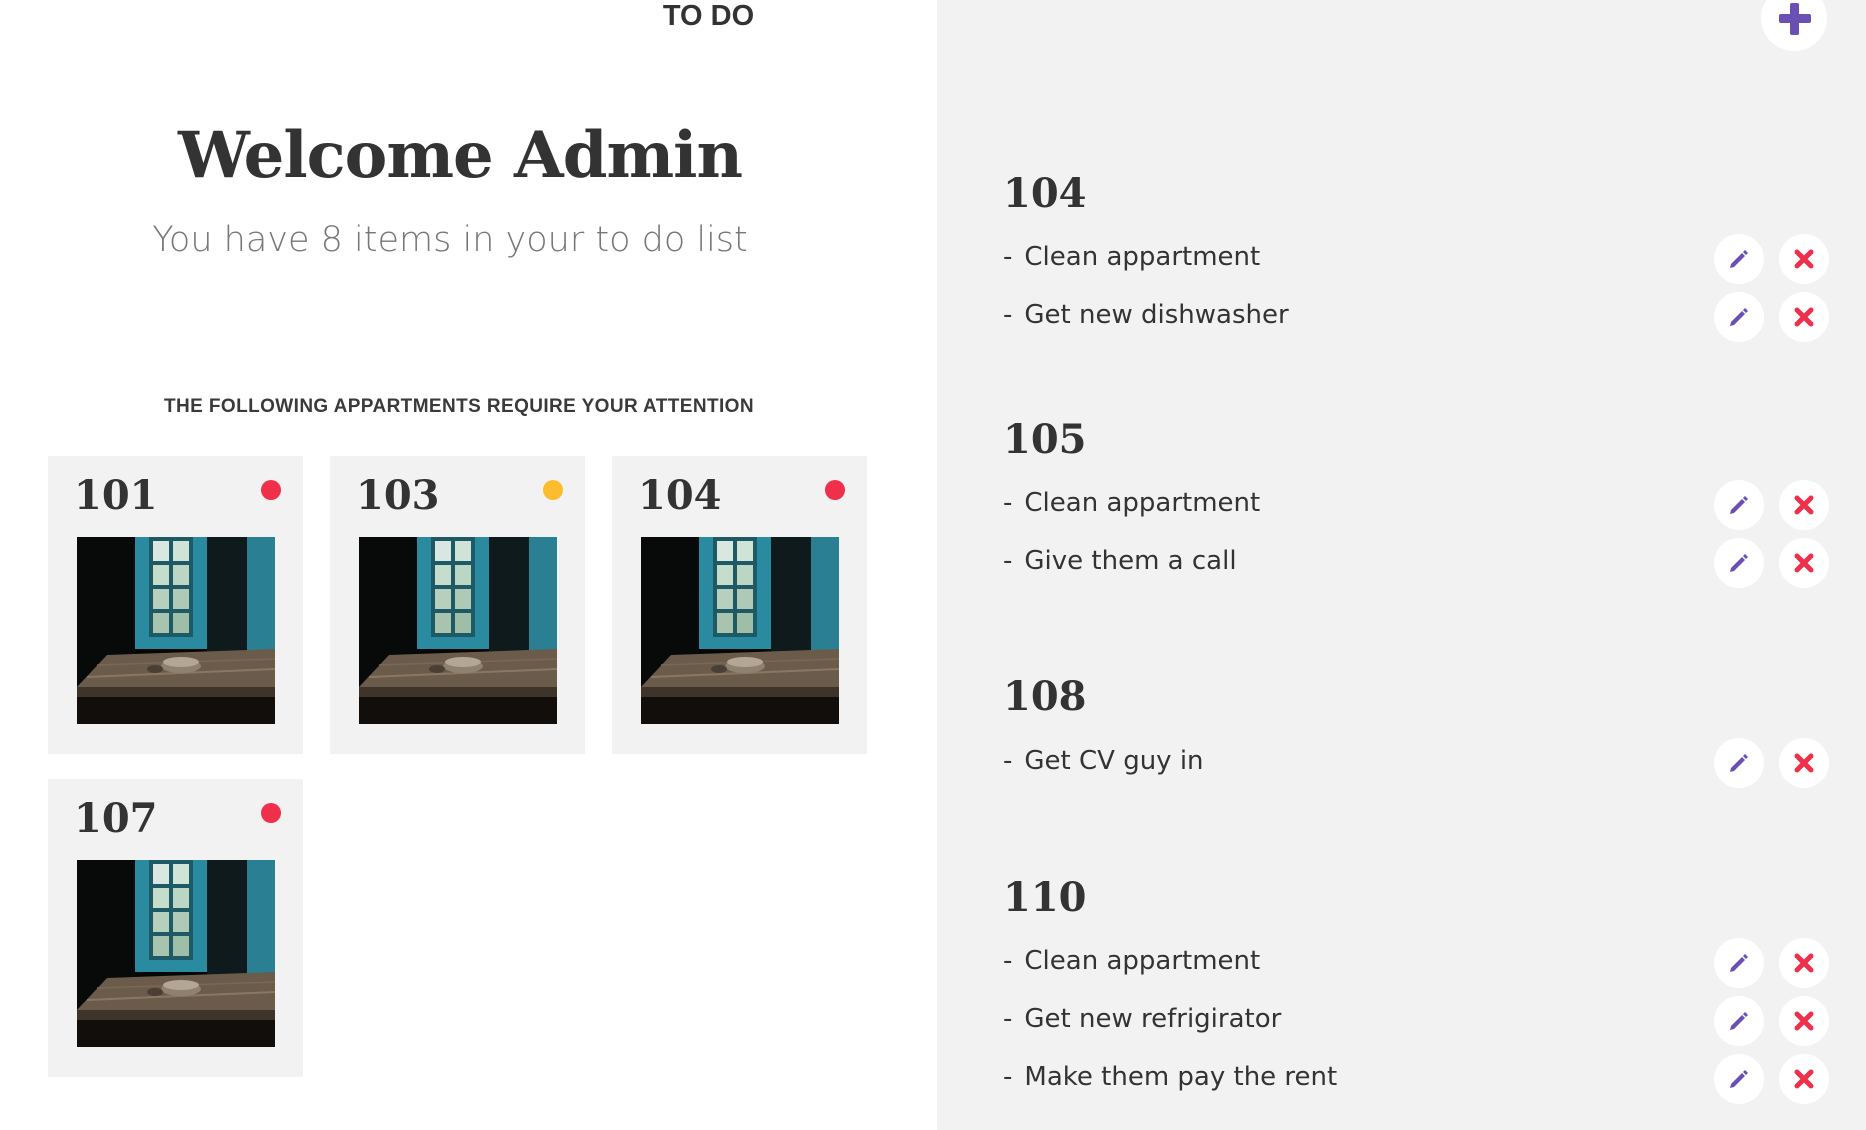 The width and height of the screenshot is (1866, 1130). Describe the element at coordinates (1417, 318) in the screenshot. I see `todo-item: - Get new dishwasher` at that location.